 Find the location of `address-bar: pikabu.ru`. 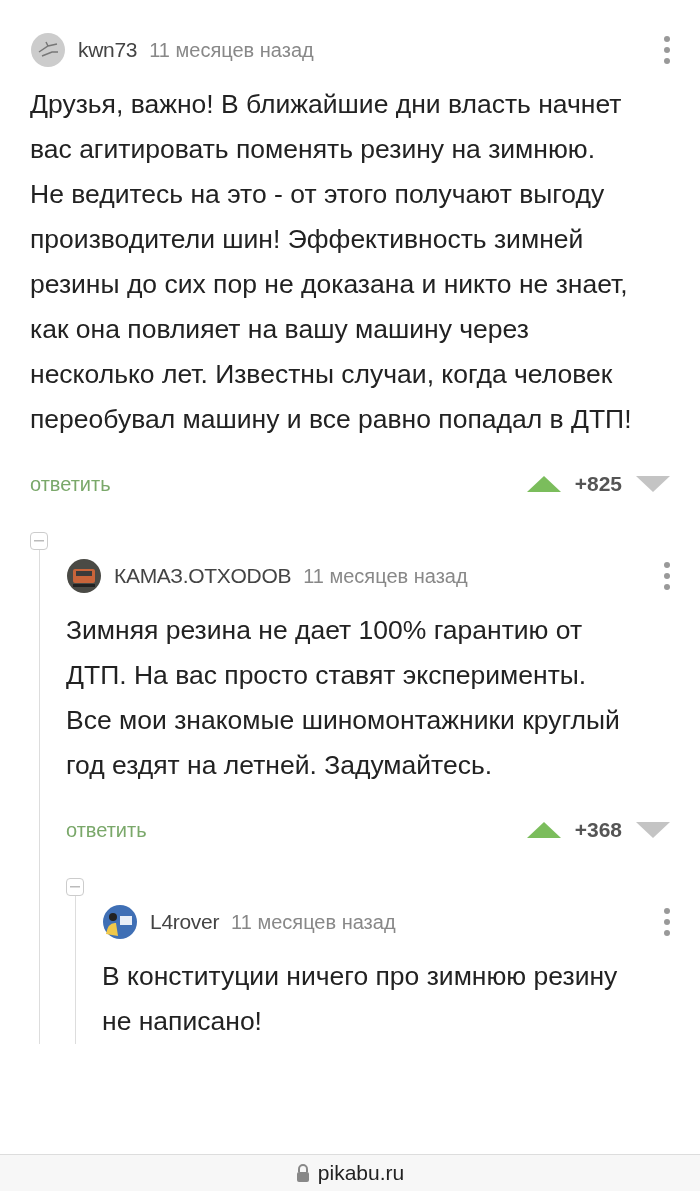

address-bar: pikabu.ru is located at coordinates (350, 1172).